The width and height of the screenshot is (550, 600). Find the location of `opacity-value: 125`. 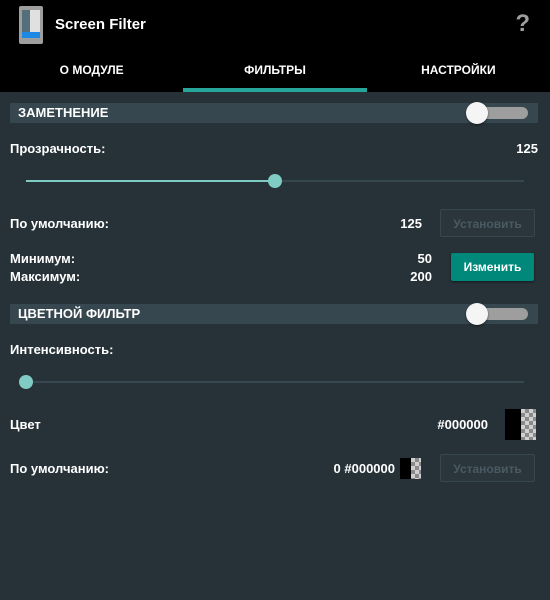

opacity-value: 125 is located at coordinates (527, 148).